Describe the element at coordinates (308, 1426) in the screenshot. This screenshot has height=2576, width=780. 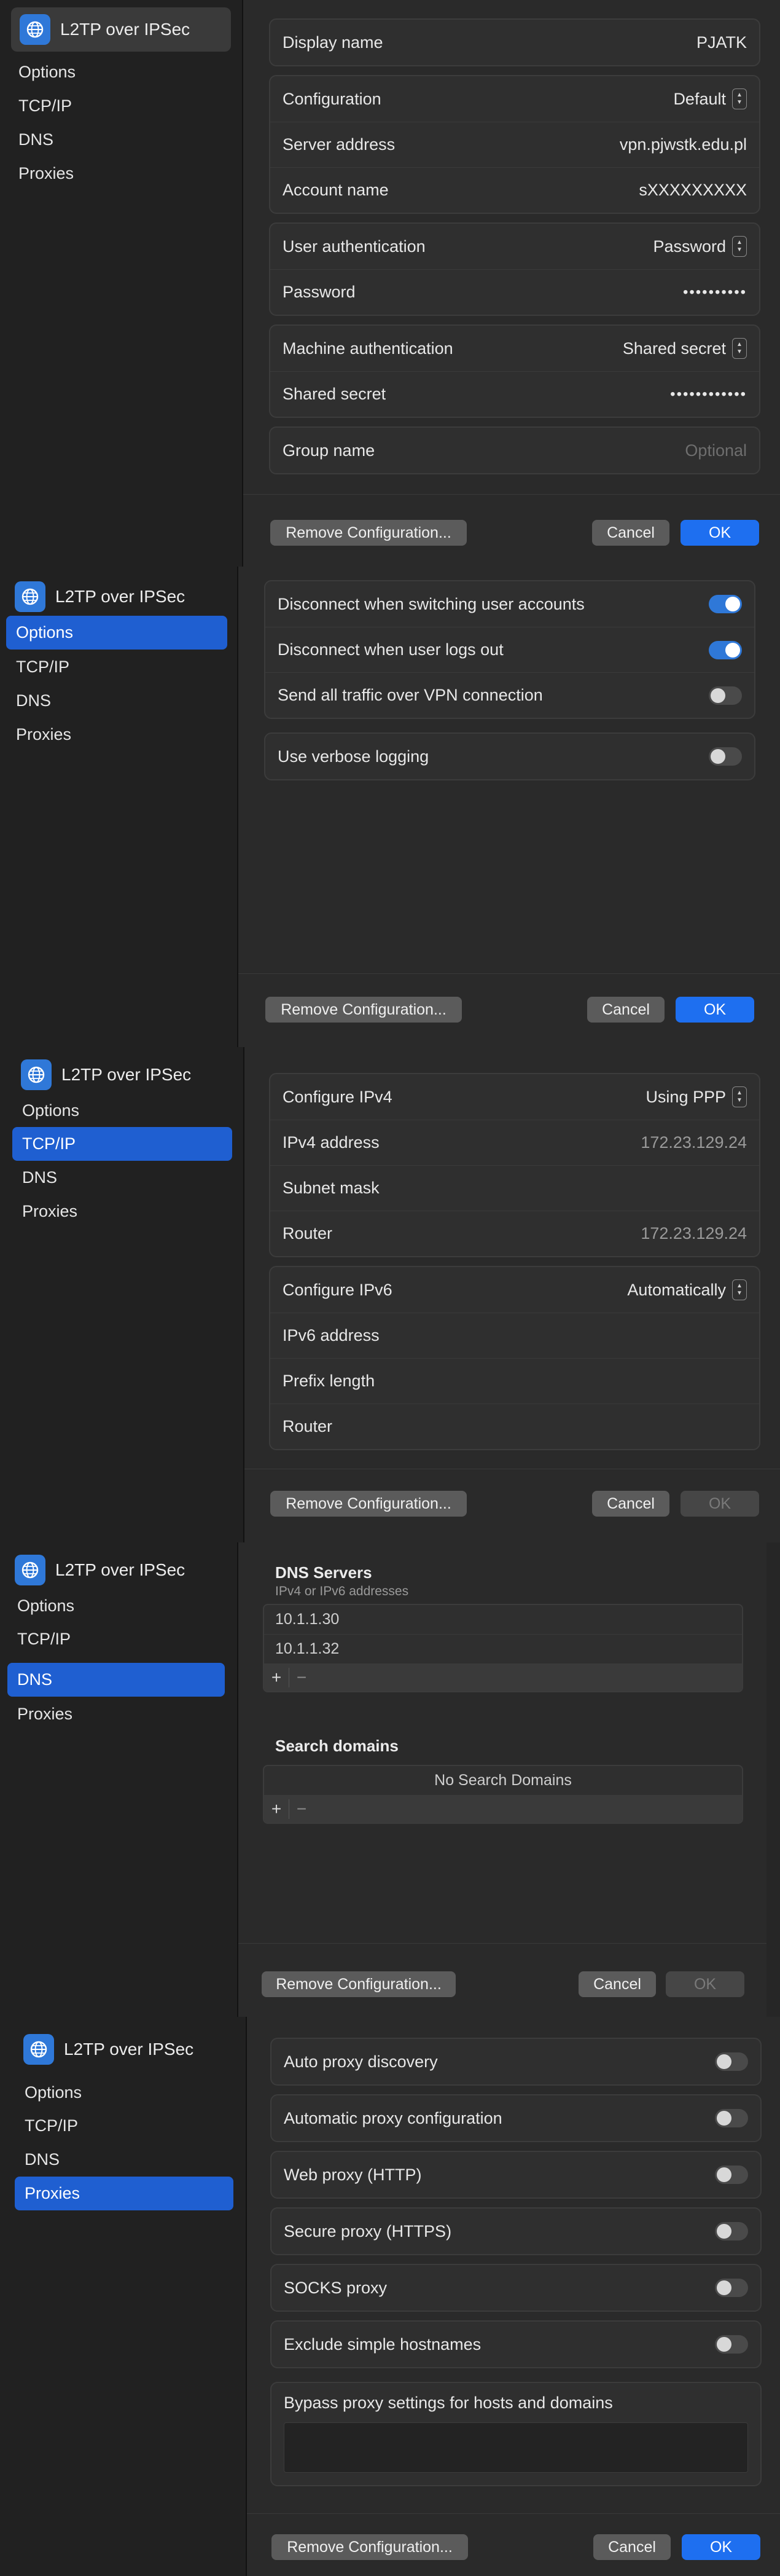
I see `router6-label: Router` at that location.